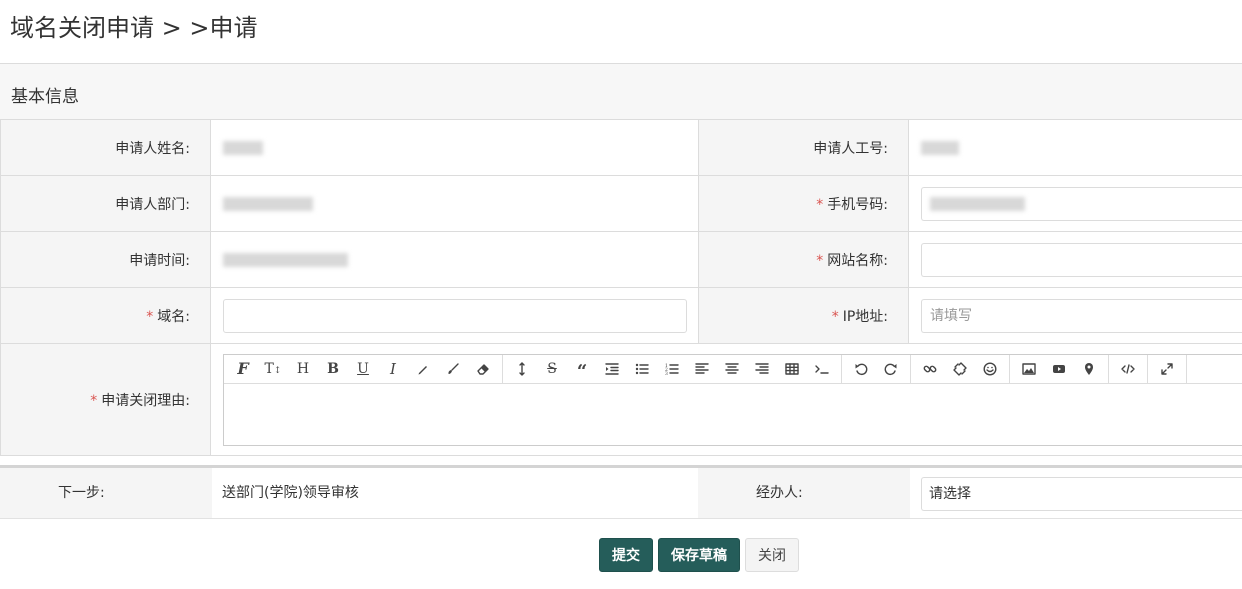 Image resolution: width=1242 pixels, height=589 pixels. I want to click on line-height-icon, so click(522, 369).